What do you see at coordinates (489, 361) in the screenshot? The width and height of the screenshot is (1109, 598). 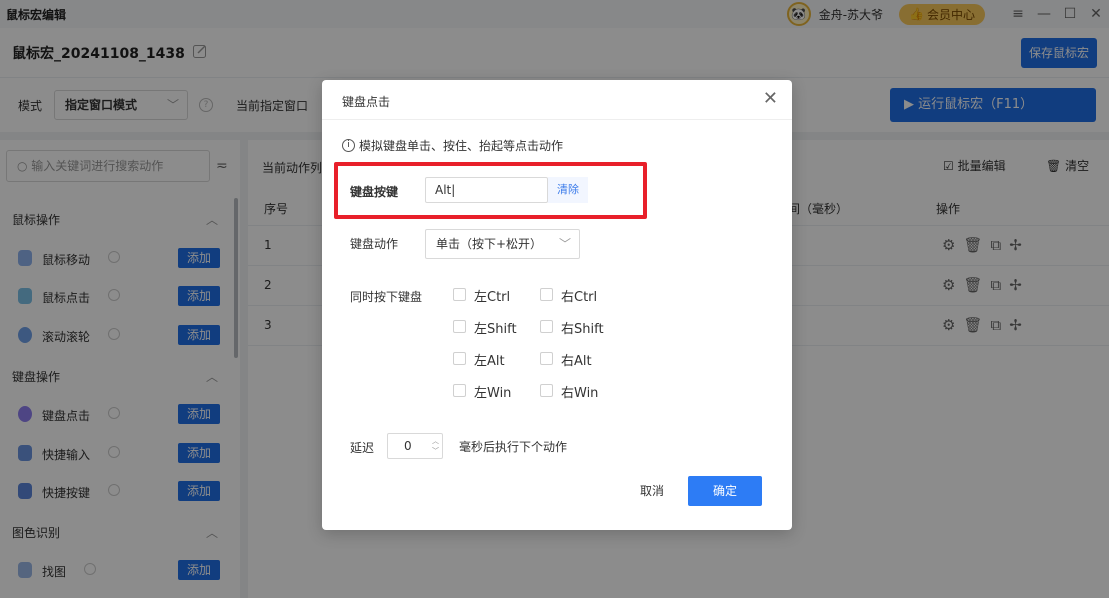 I see `checkbox-label: 左Alt` at bounding box center [489, 361].